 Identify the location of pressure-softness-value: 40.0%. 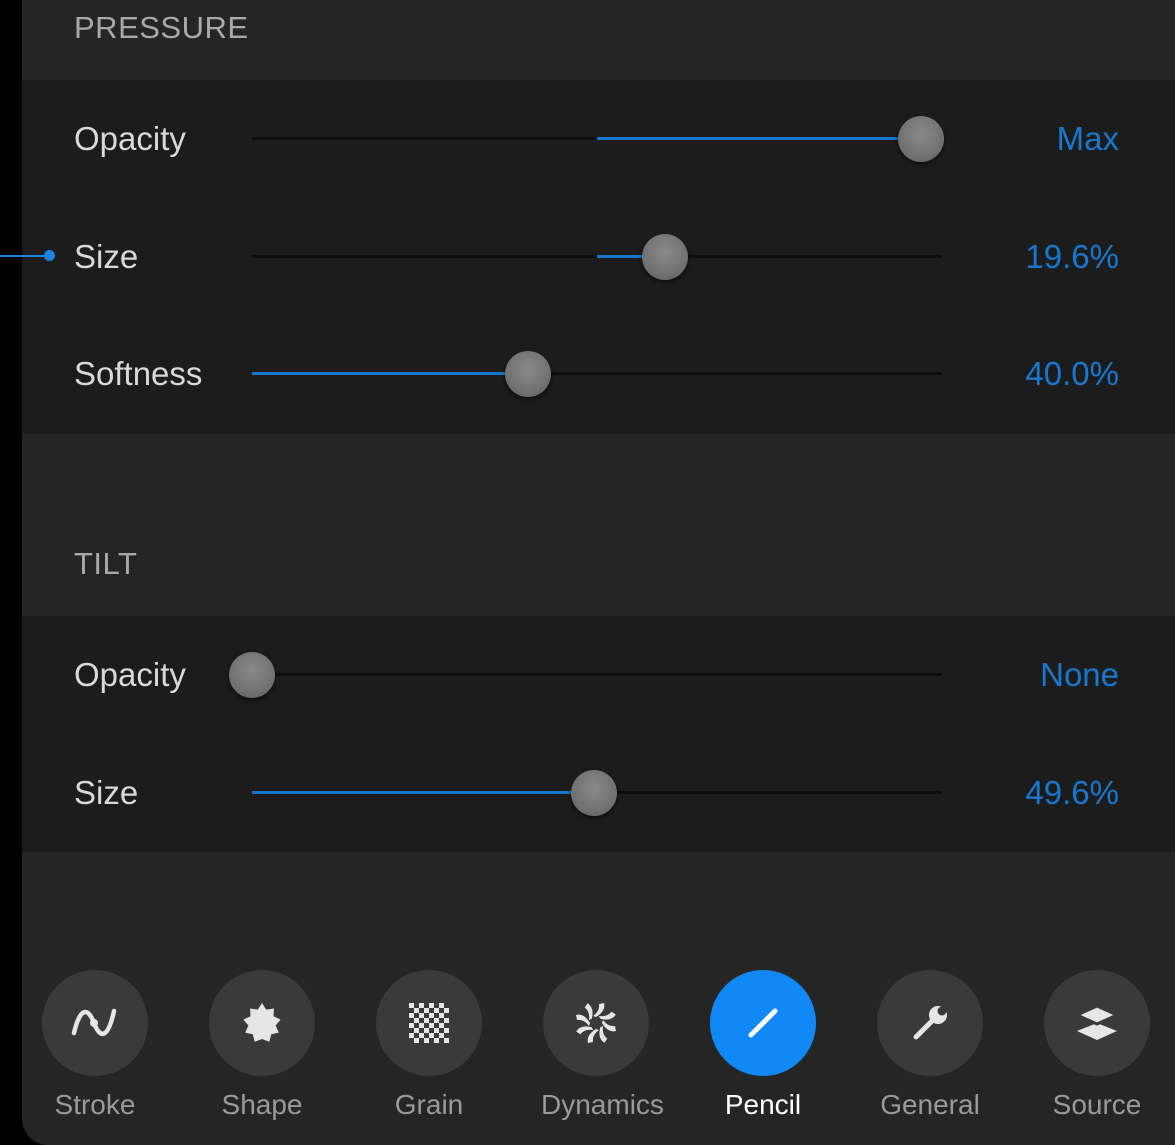
(1072, 373).